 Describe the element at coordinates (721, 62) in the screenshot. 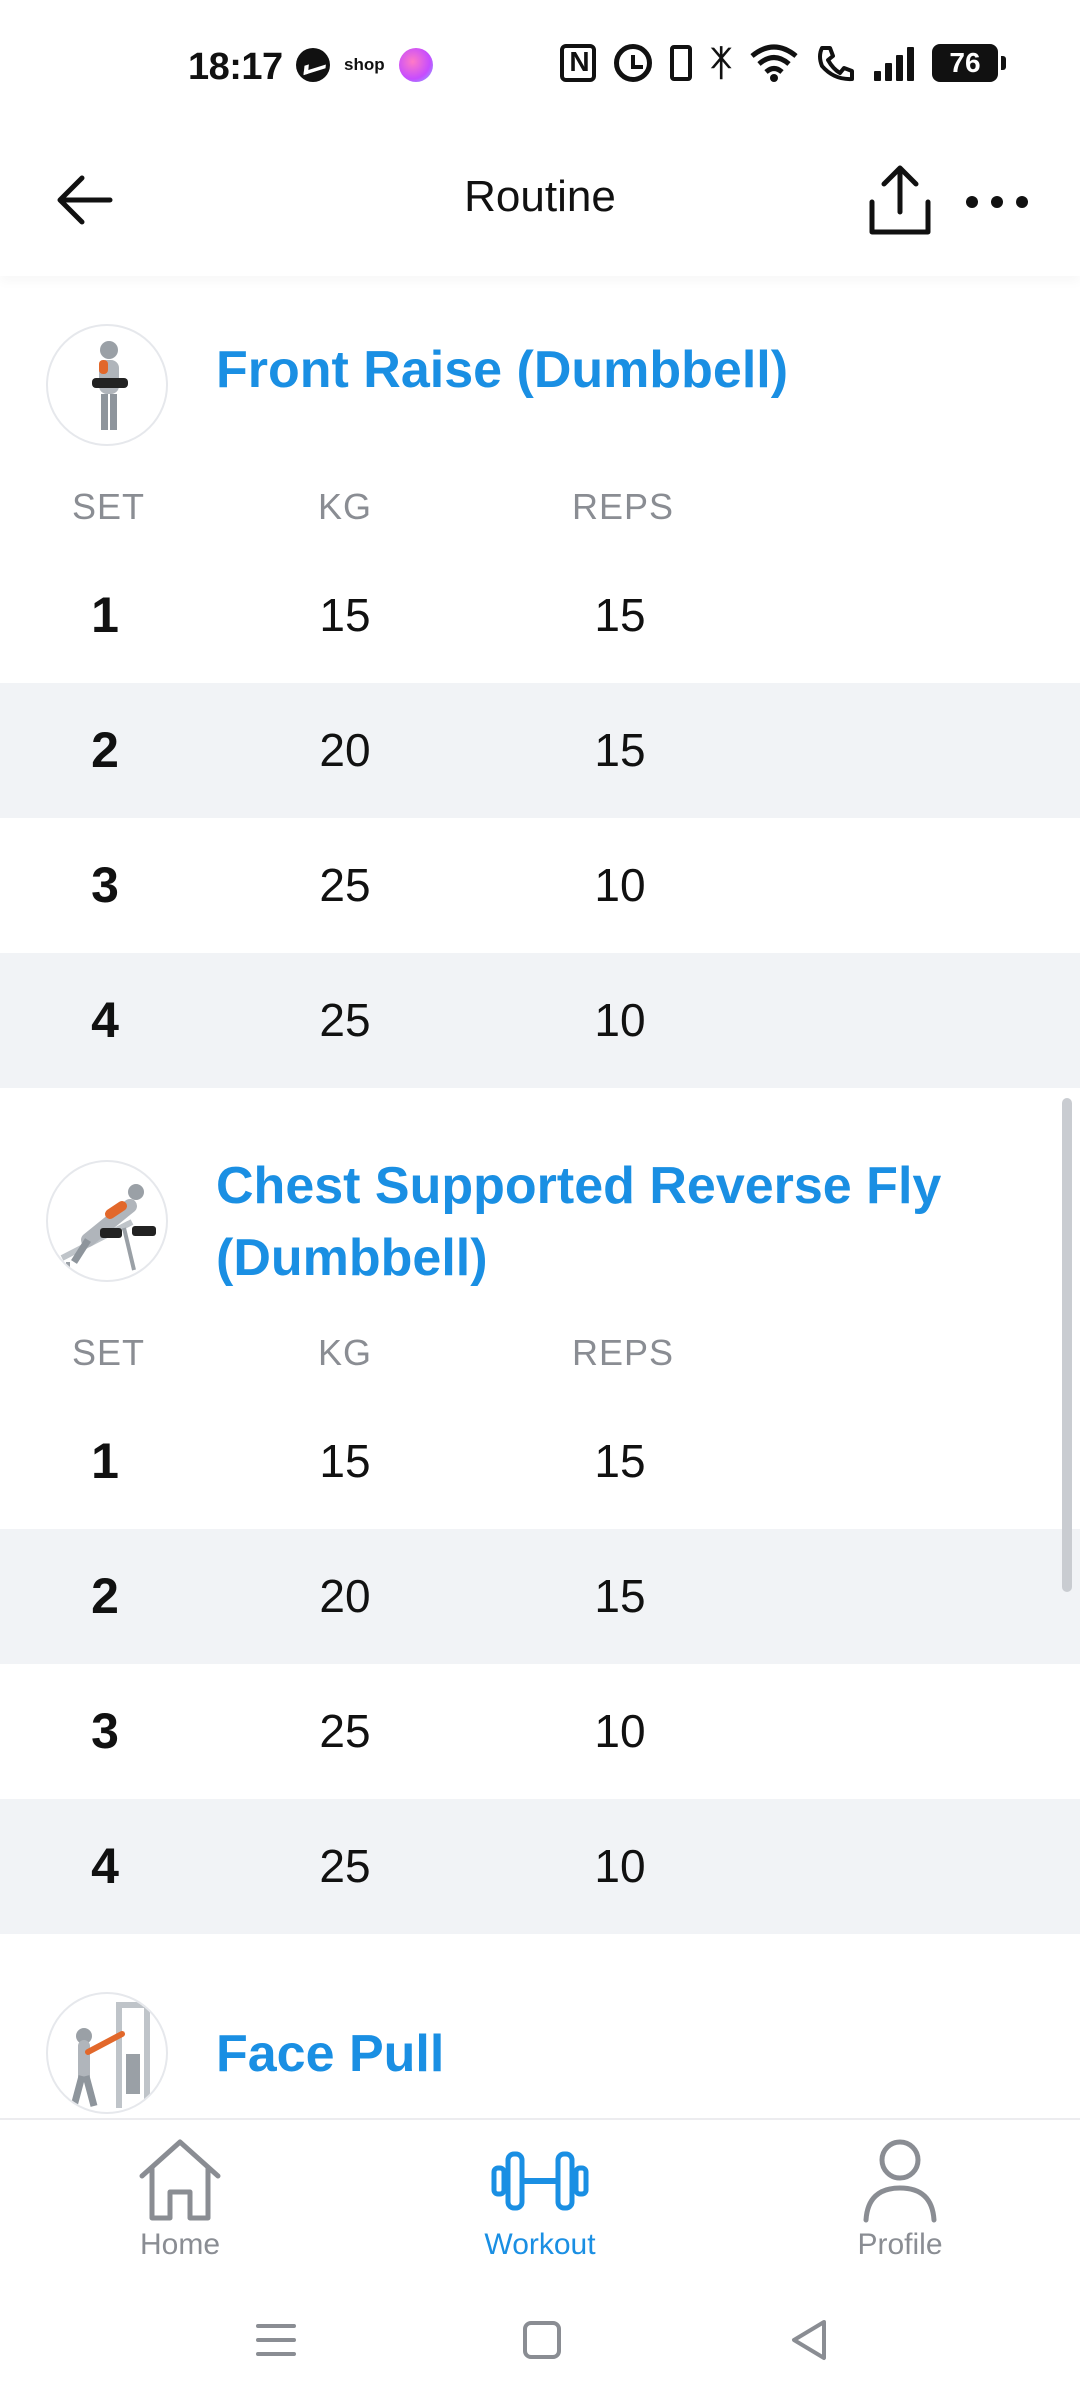

I see `bluetooth-icon: ᛡ` at that location.